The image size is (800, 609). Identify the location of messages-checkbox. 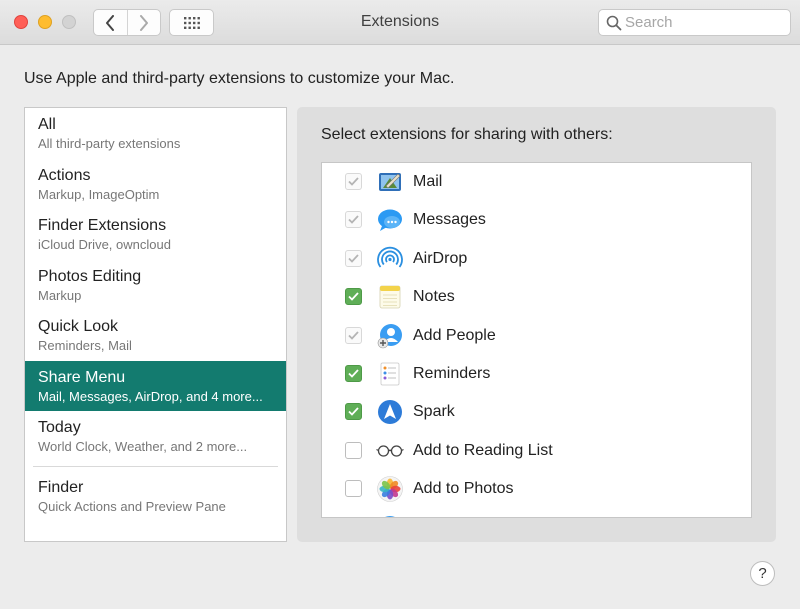
(353, 220).